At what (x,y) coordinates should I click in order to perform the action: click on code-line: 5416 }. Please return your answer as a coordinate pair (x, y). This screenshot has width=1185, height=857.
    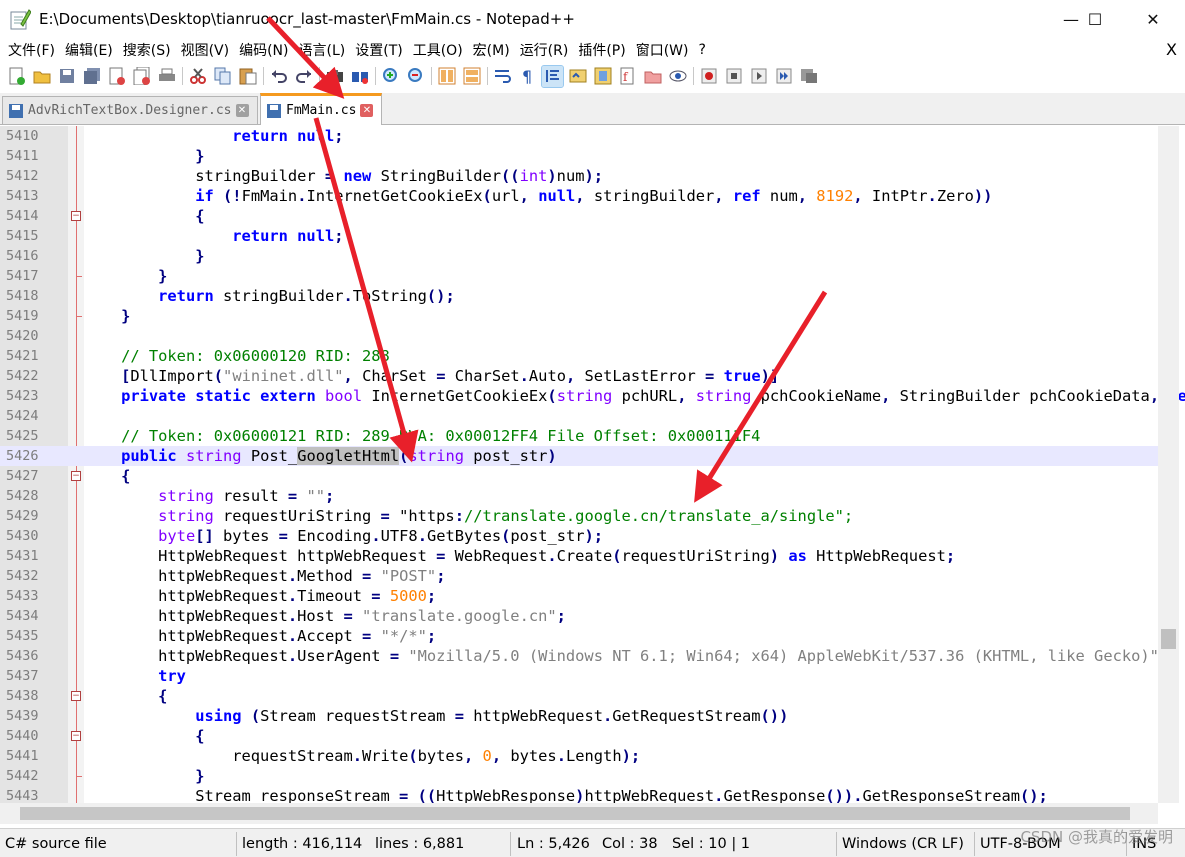
    Looking at the image, I should click on (579, 256).